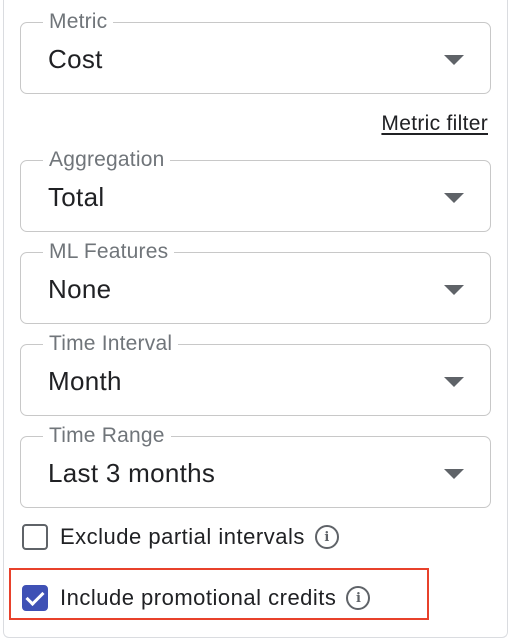 Image resolution: width=514 pixels, height=642 pixels. Describe the element at coordinates (111, 344) in the screenshot. I see `time-interval-label: Time Interval` at that location.